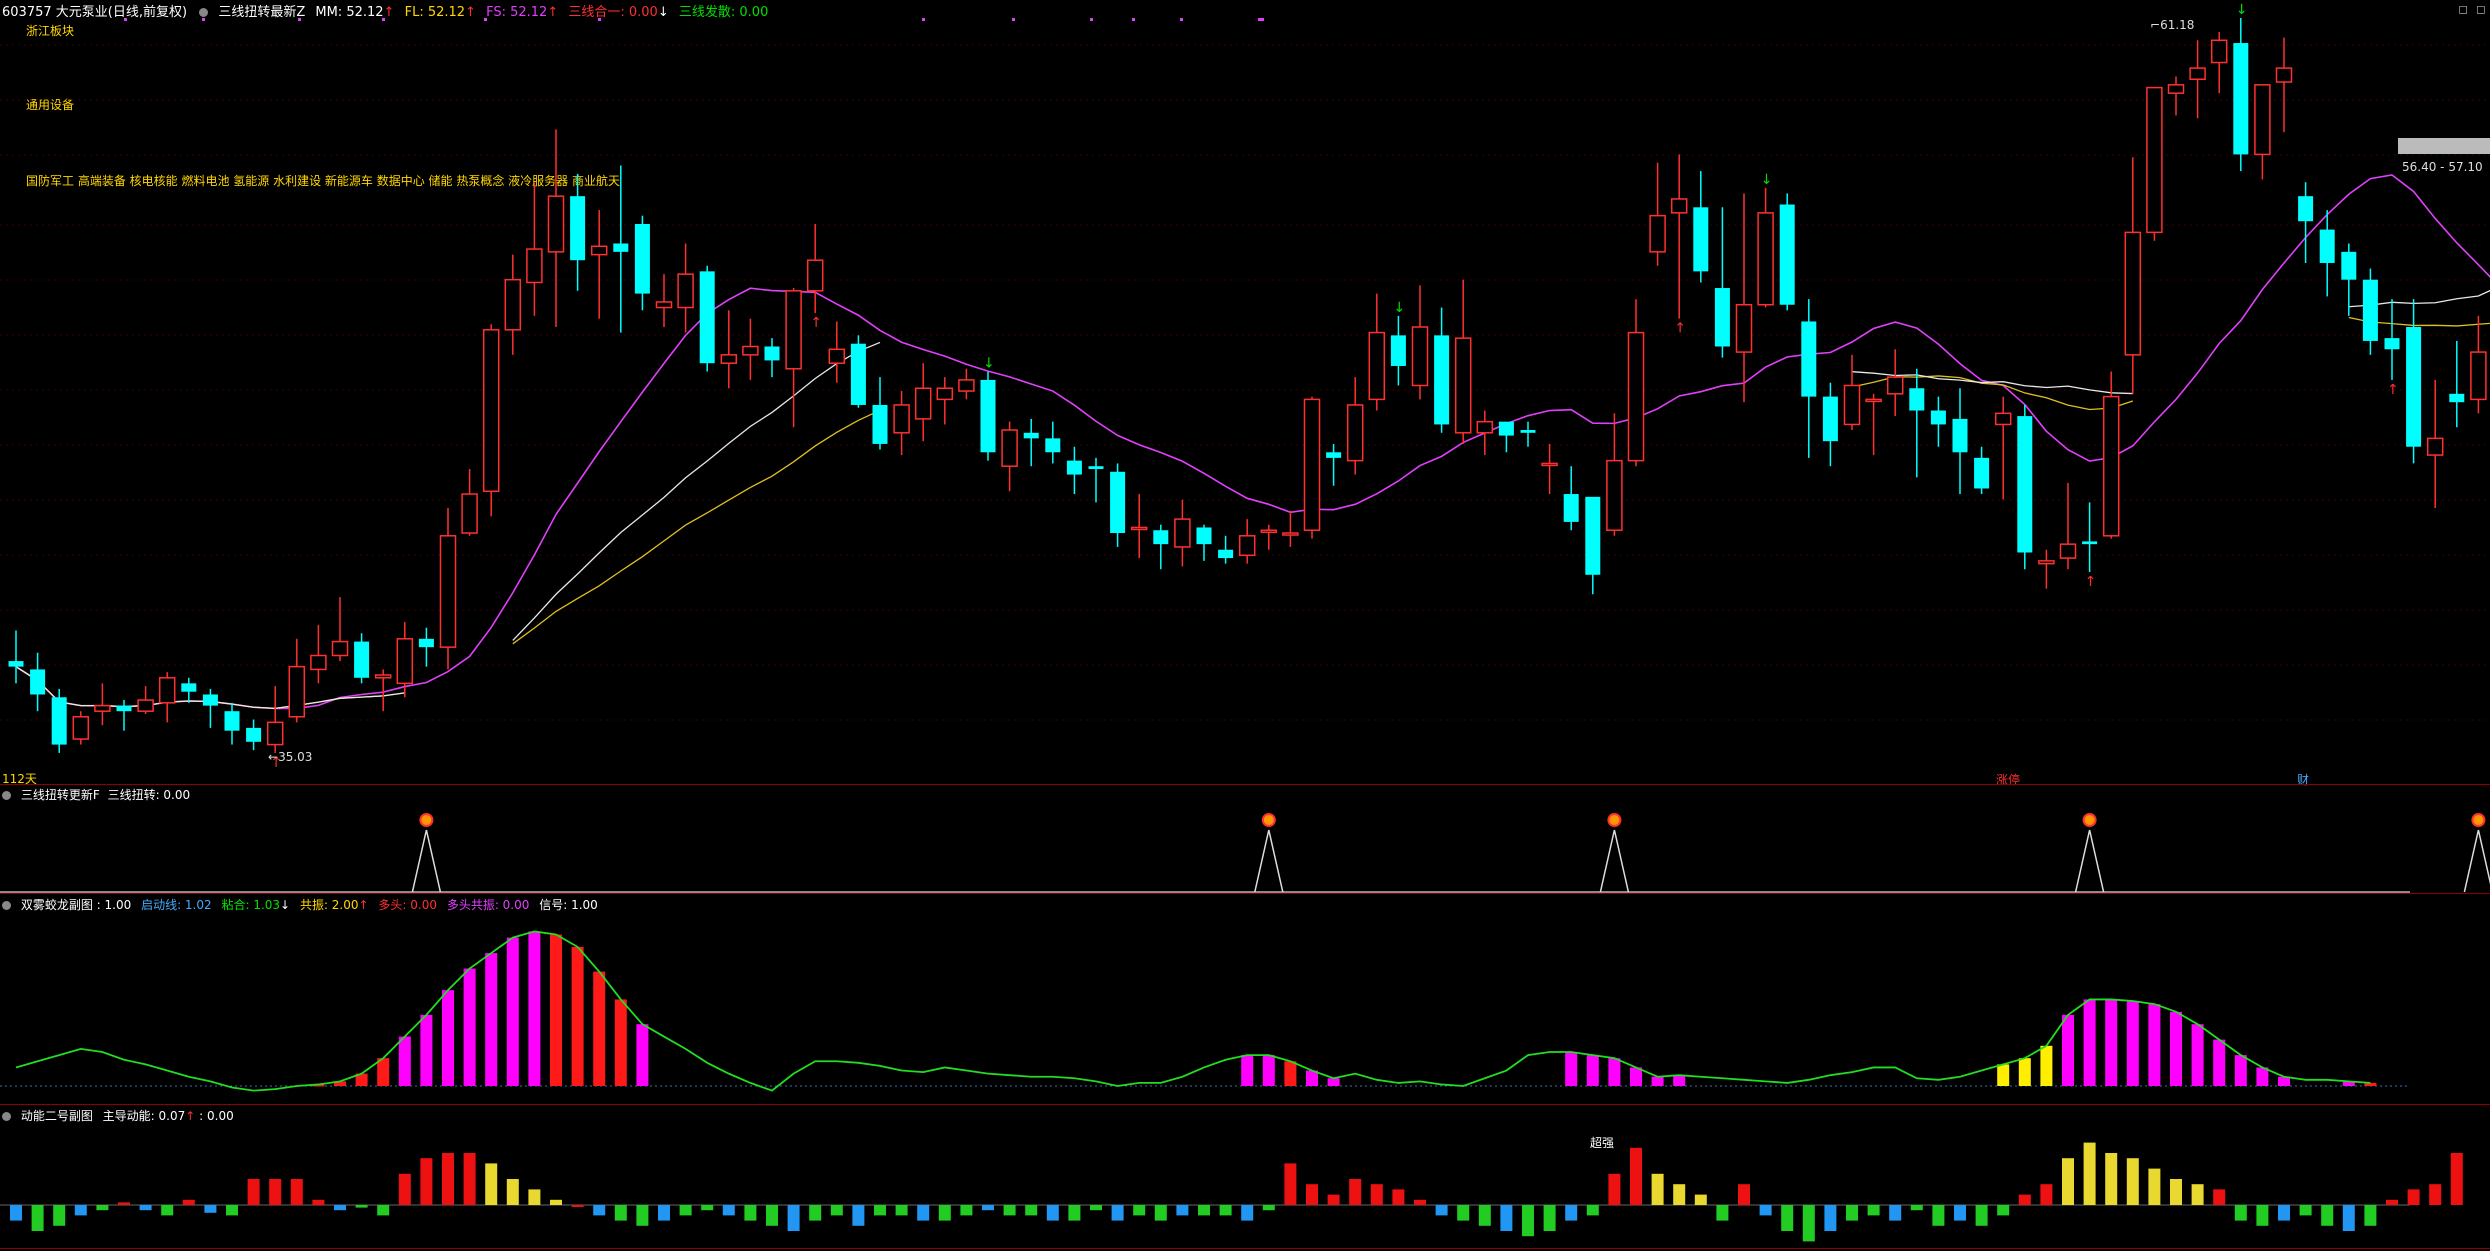 The height and width of the screenshot is (1251, 2490). Describe the element at coordinates (290, 757) in the screenshot. I see `low-price-label: ←35.03` at that location.